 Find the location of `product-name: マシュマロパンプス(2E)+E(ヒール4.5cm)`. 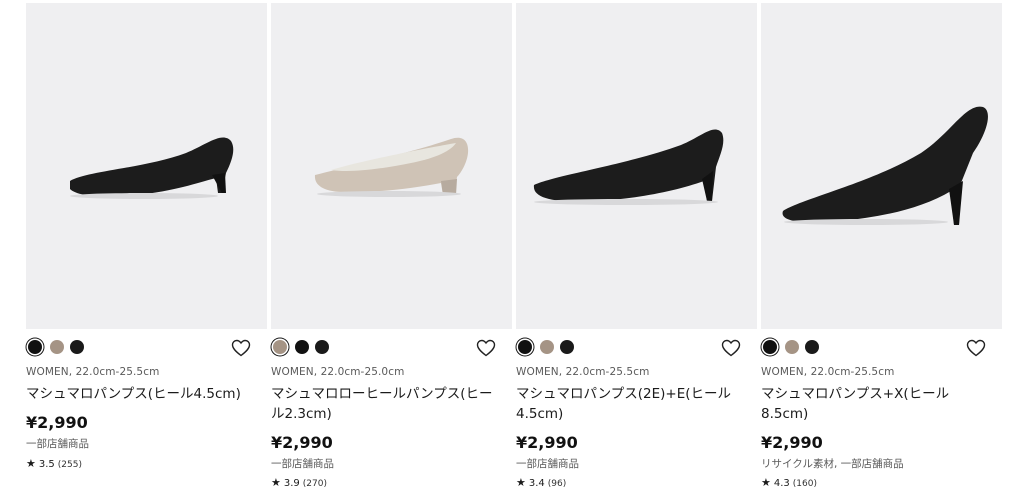

product-name: マシュマロパンプス(2E)+E(ヒール4.5cm) is located at coordinates (630, 404).